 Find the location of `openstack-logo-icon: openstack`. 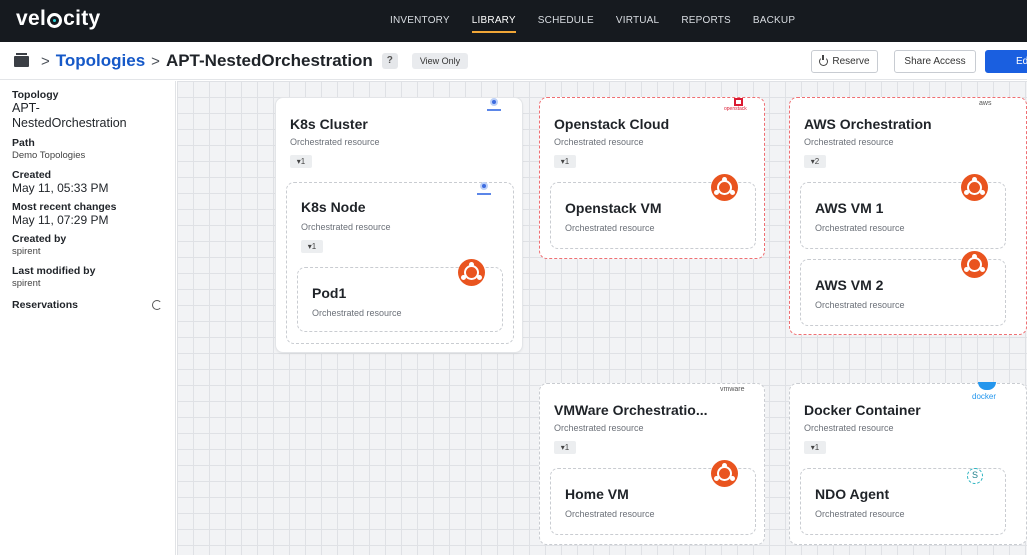

openstack-logo-icon: openstack is located at coordinates (739, 105).